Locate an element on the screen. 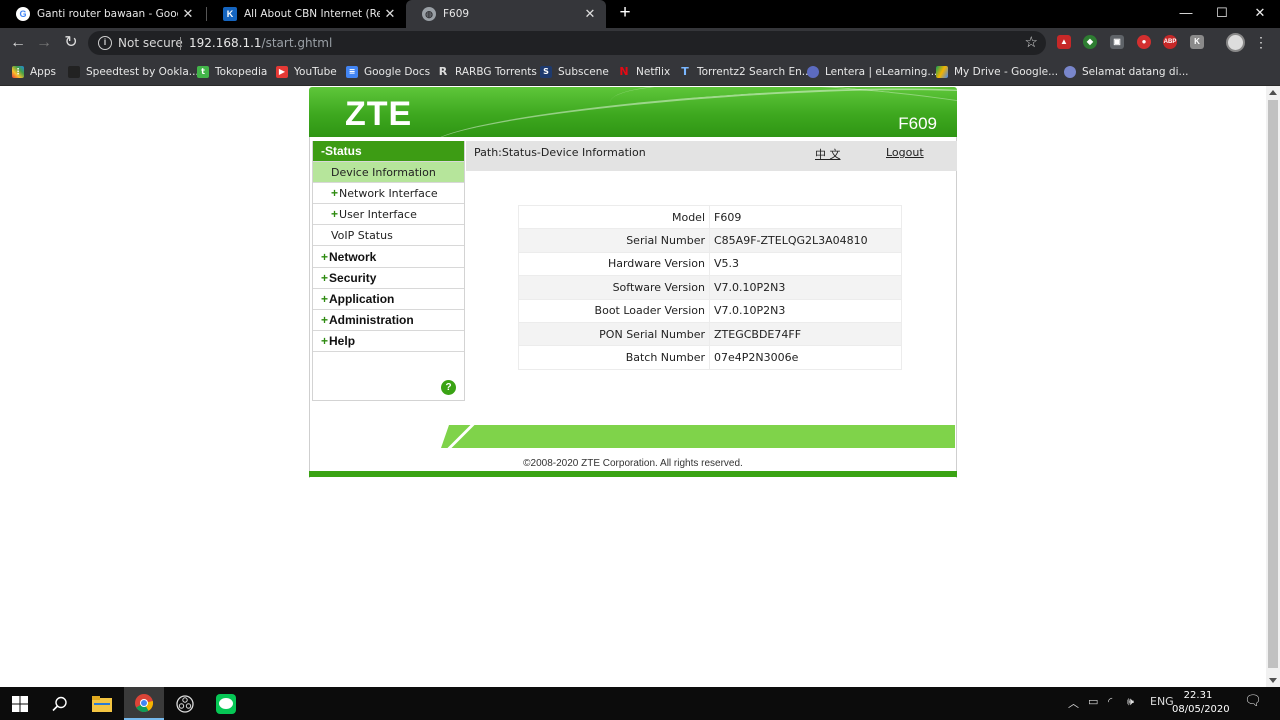 The height and width of the screenshot is (720, 1280). globe-icon is located at coordinates (1070, 72).